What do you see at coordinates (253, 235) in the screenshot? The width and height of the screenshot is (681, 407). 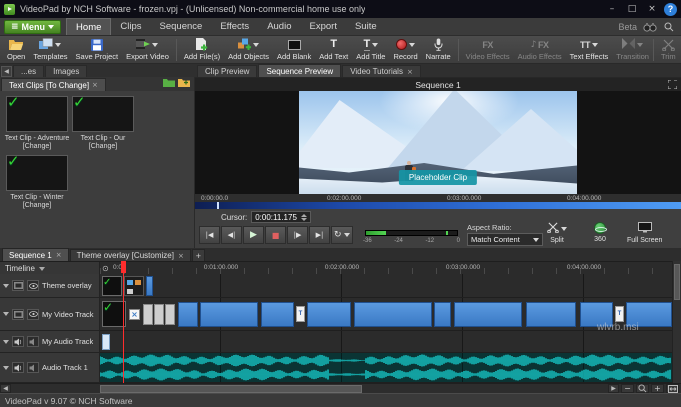 I see `play-button: ▶` at bounding box center [253, 235].